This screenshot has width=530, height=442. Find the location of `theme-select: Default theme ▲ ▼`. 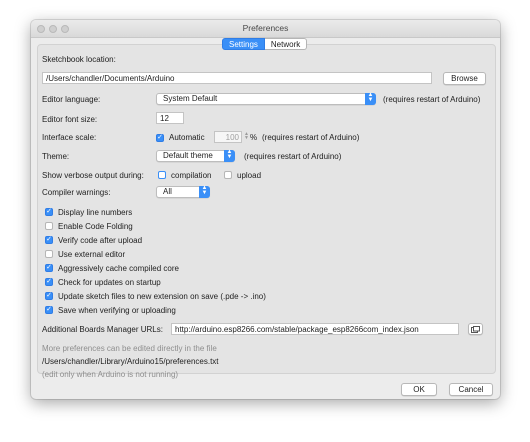

theme-select: Default theme ▲ ▼ is located at coordinates (195, 155).